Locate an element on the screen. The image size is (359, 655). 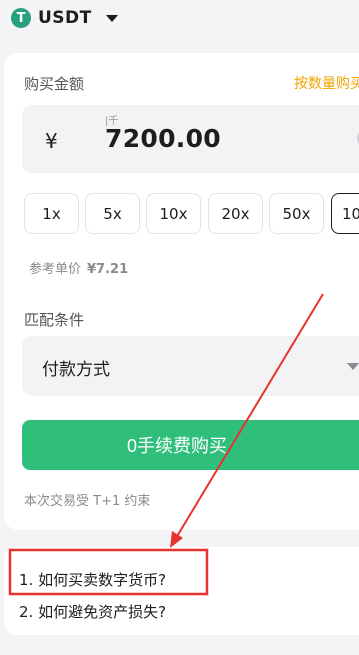
usdt-coin-icon: T is located at coordinates (21, 18).